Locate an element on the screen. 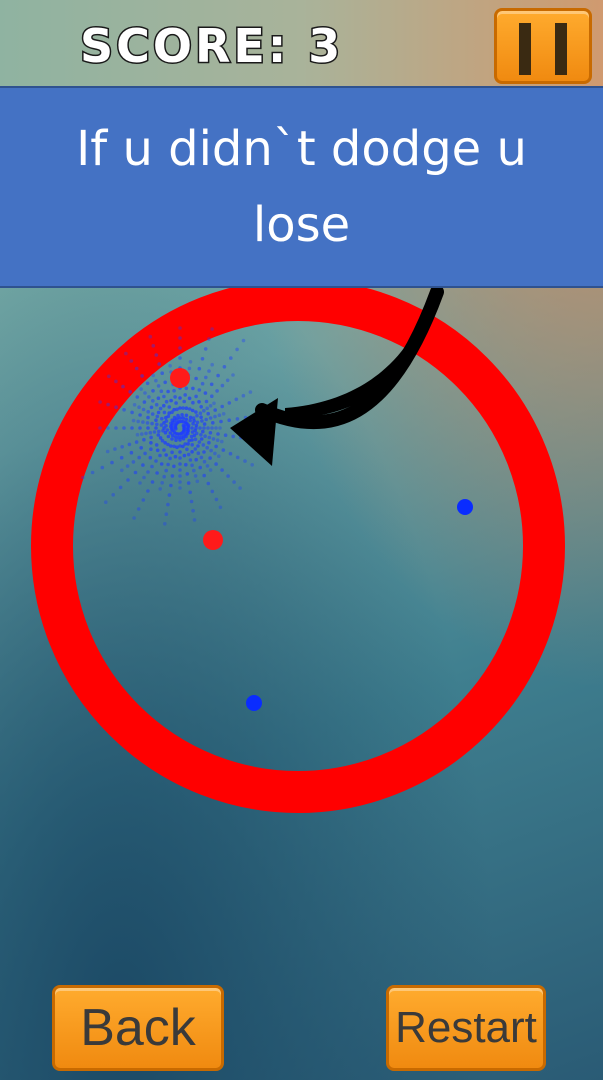 This screenshot has width=603, height=1080. back-button-label: Back is located at coordinates (138, 1028).